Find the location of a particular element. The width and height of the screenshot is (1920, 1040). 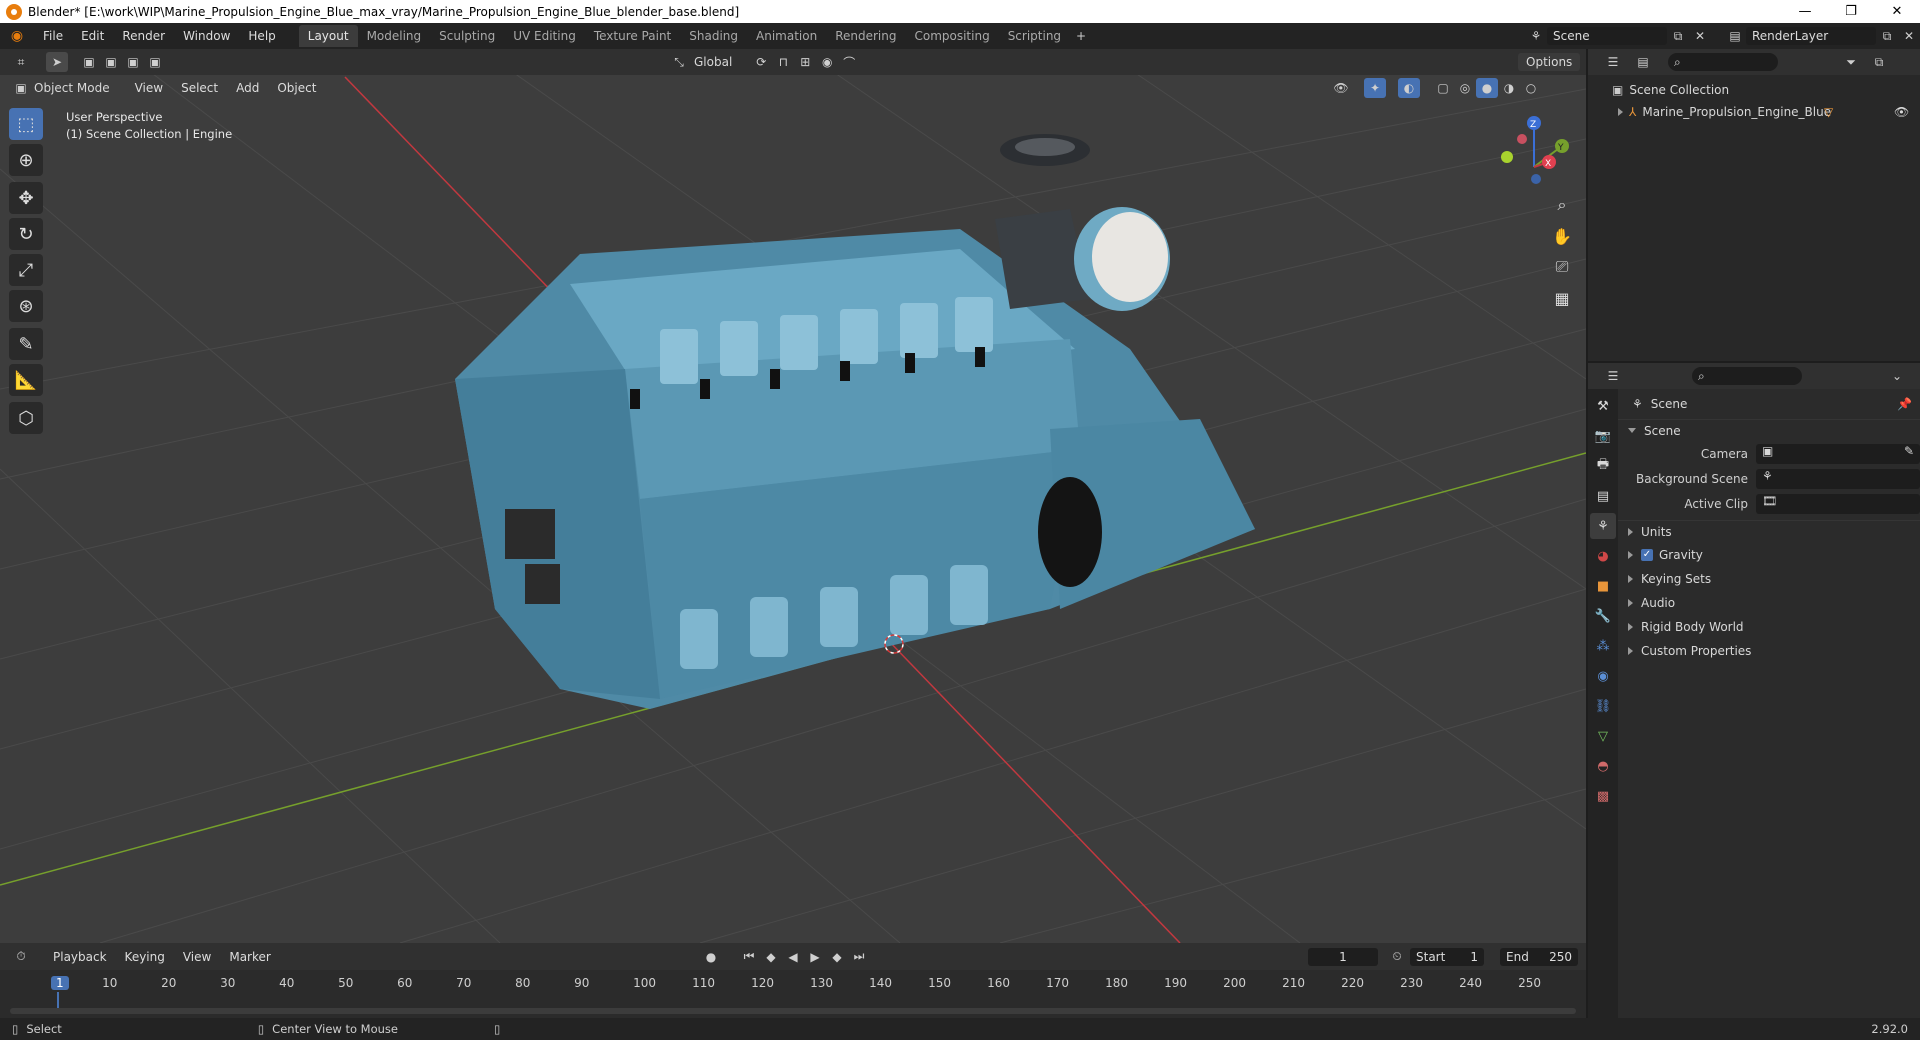

menu-help: Help is located at coordinates (261, 36).